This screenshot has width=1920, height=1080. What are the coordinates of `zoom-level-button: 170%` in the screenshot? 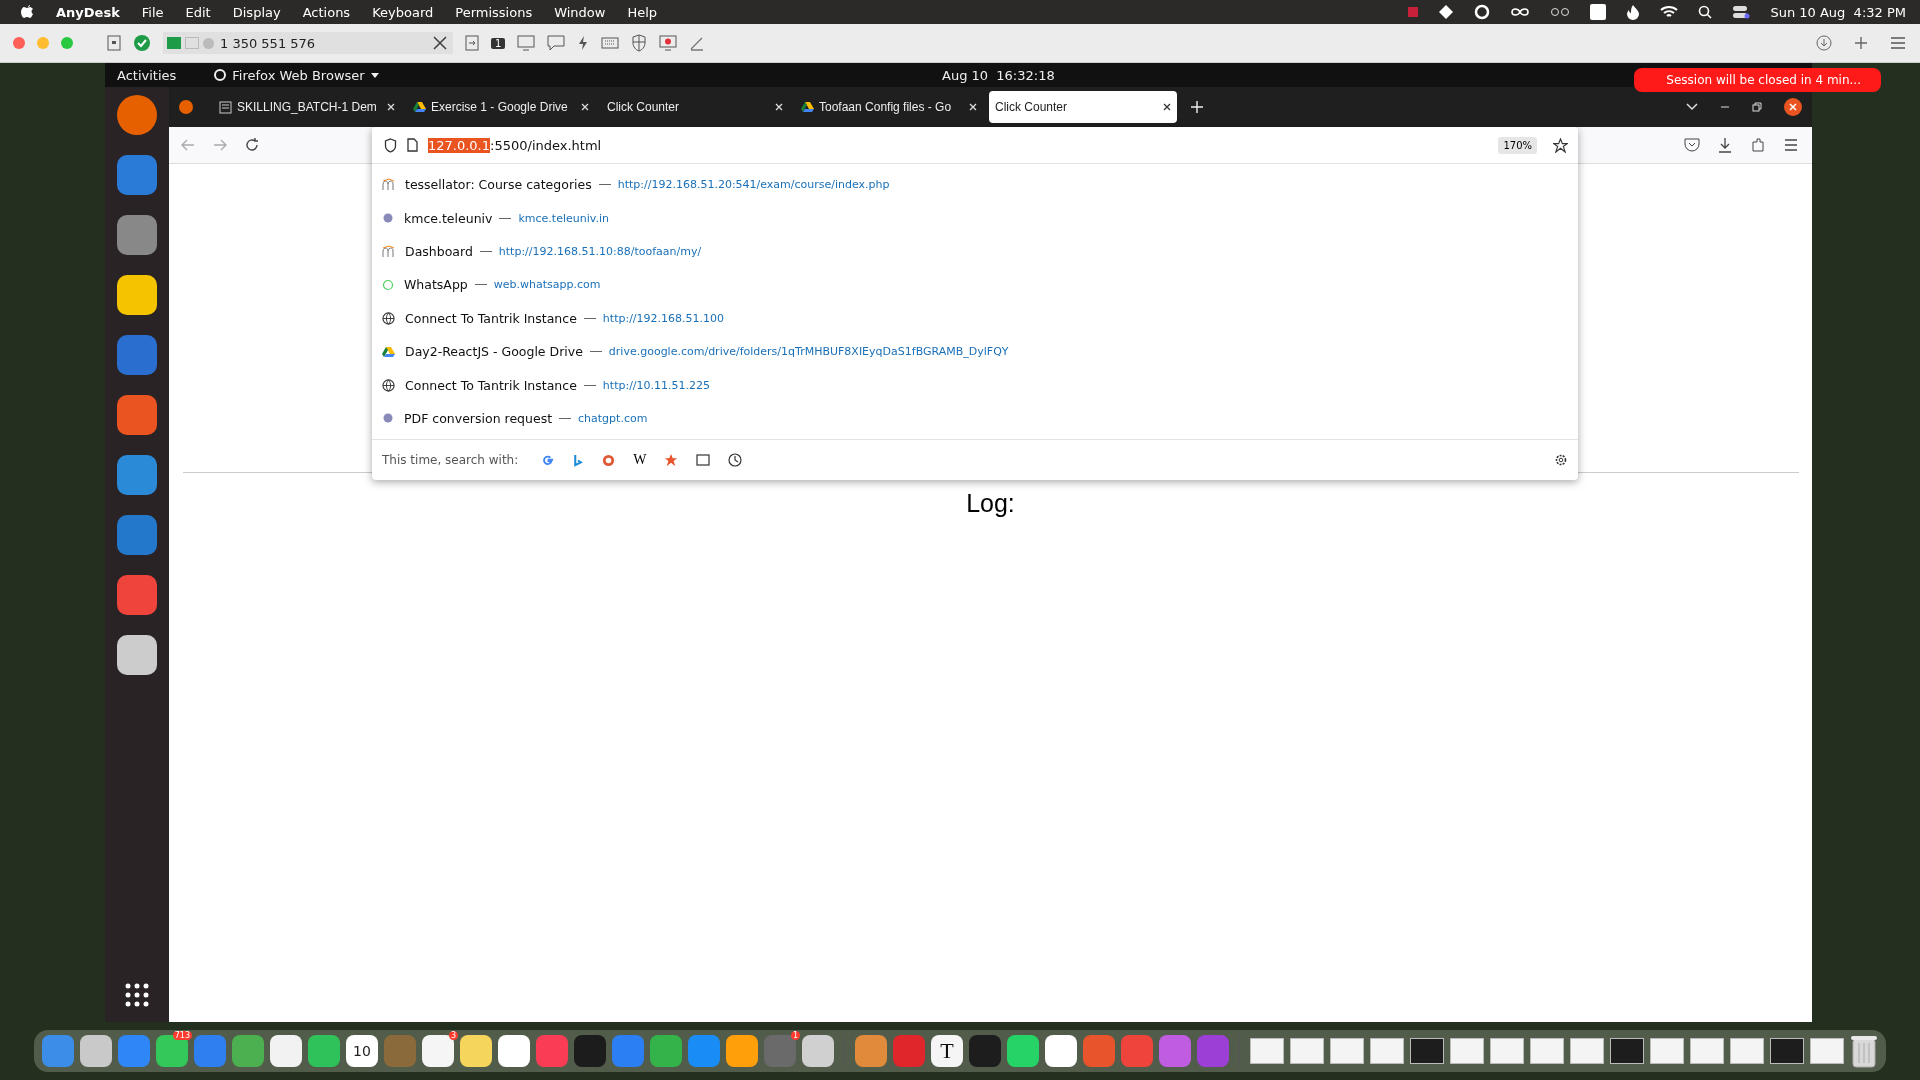 It's located at (1517, 145).